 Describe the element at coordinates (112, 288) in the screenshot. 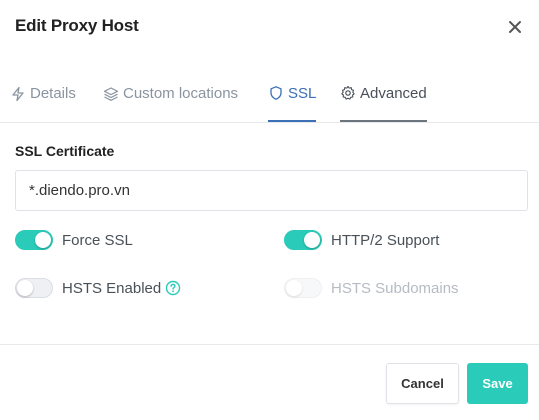

I see `hsts-enabled-label: HSTS Enabled` at that location.